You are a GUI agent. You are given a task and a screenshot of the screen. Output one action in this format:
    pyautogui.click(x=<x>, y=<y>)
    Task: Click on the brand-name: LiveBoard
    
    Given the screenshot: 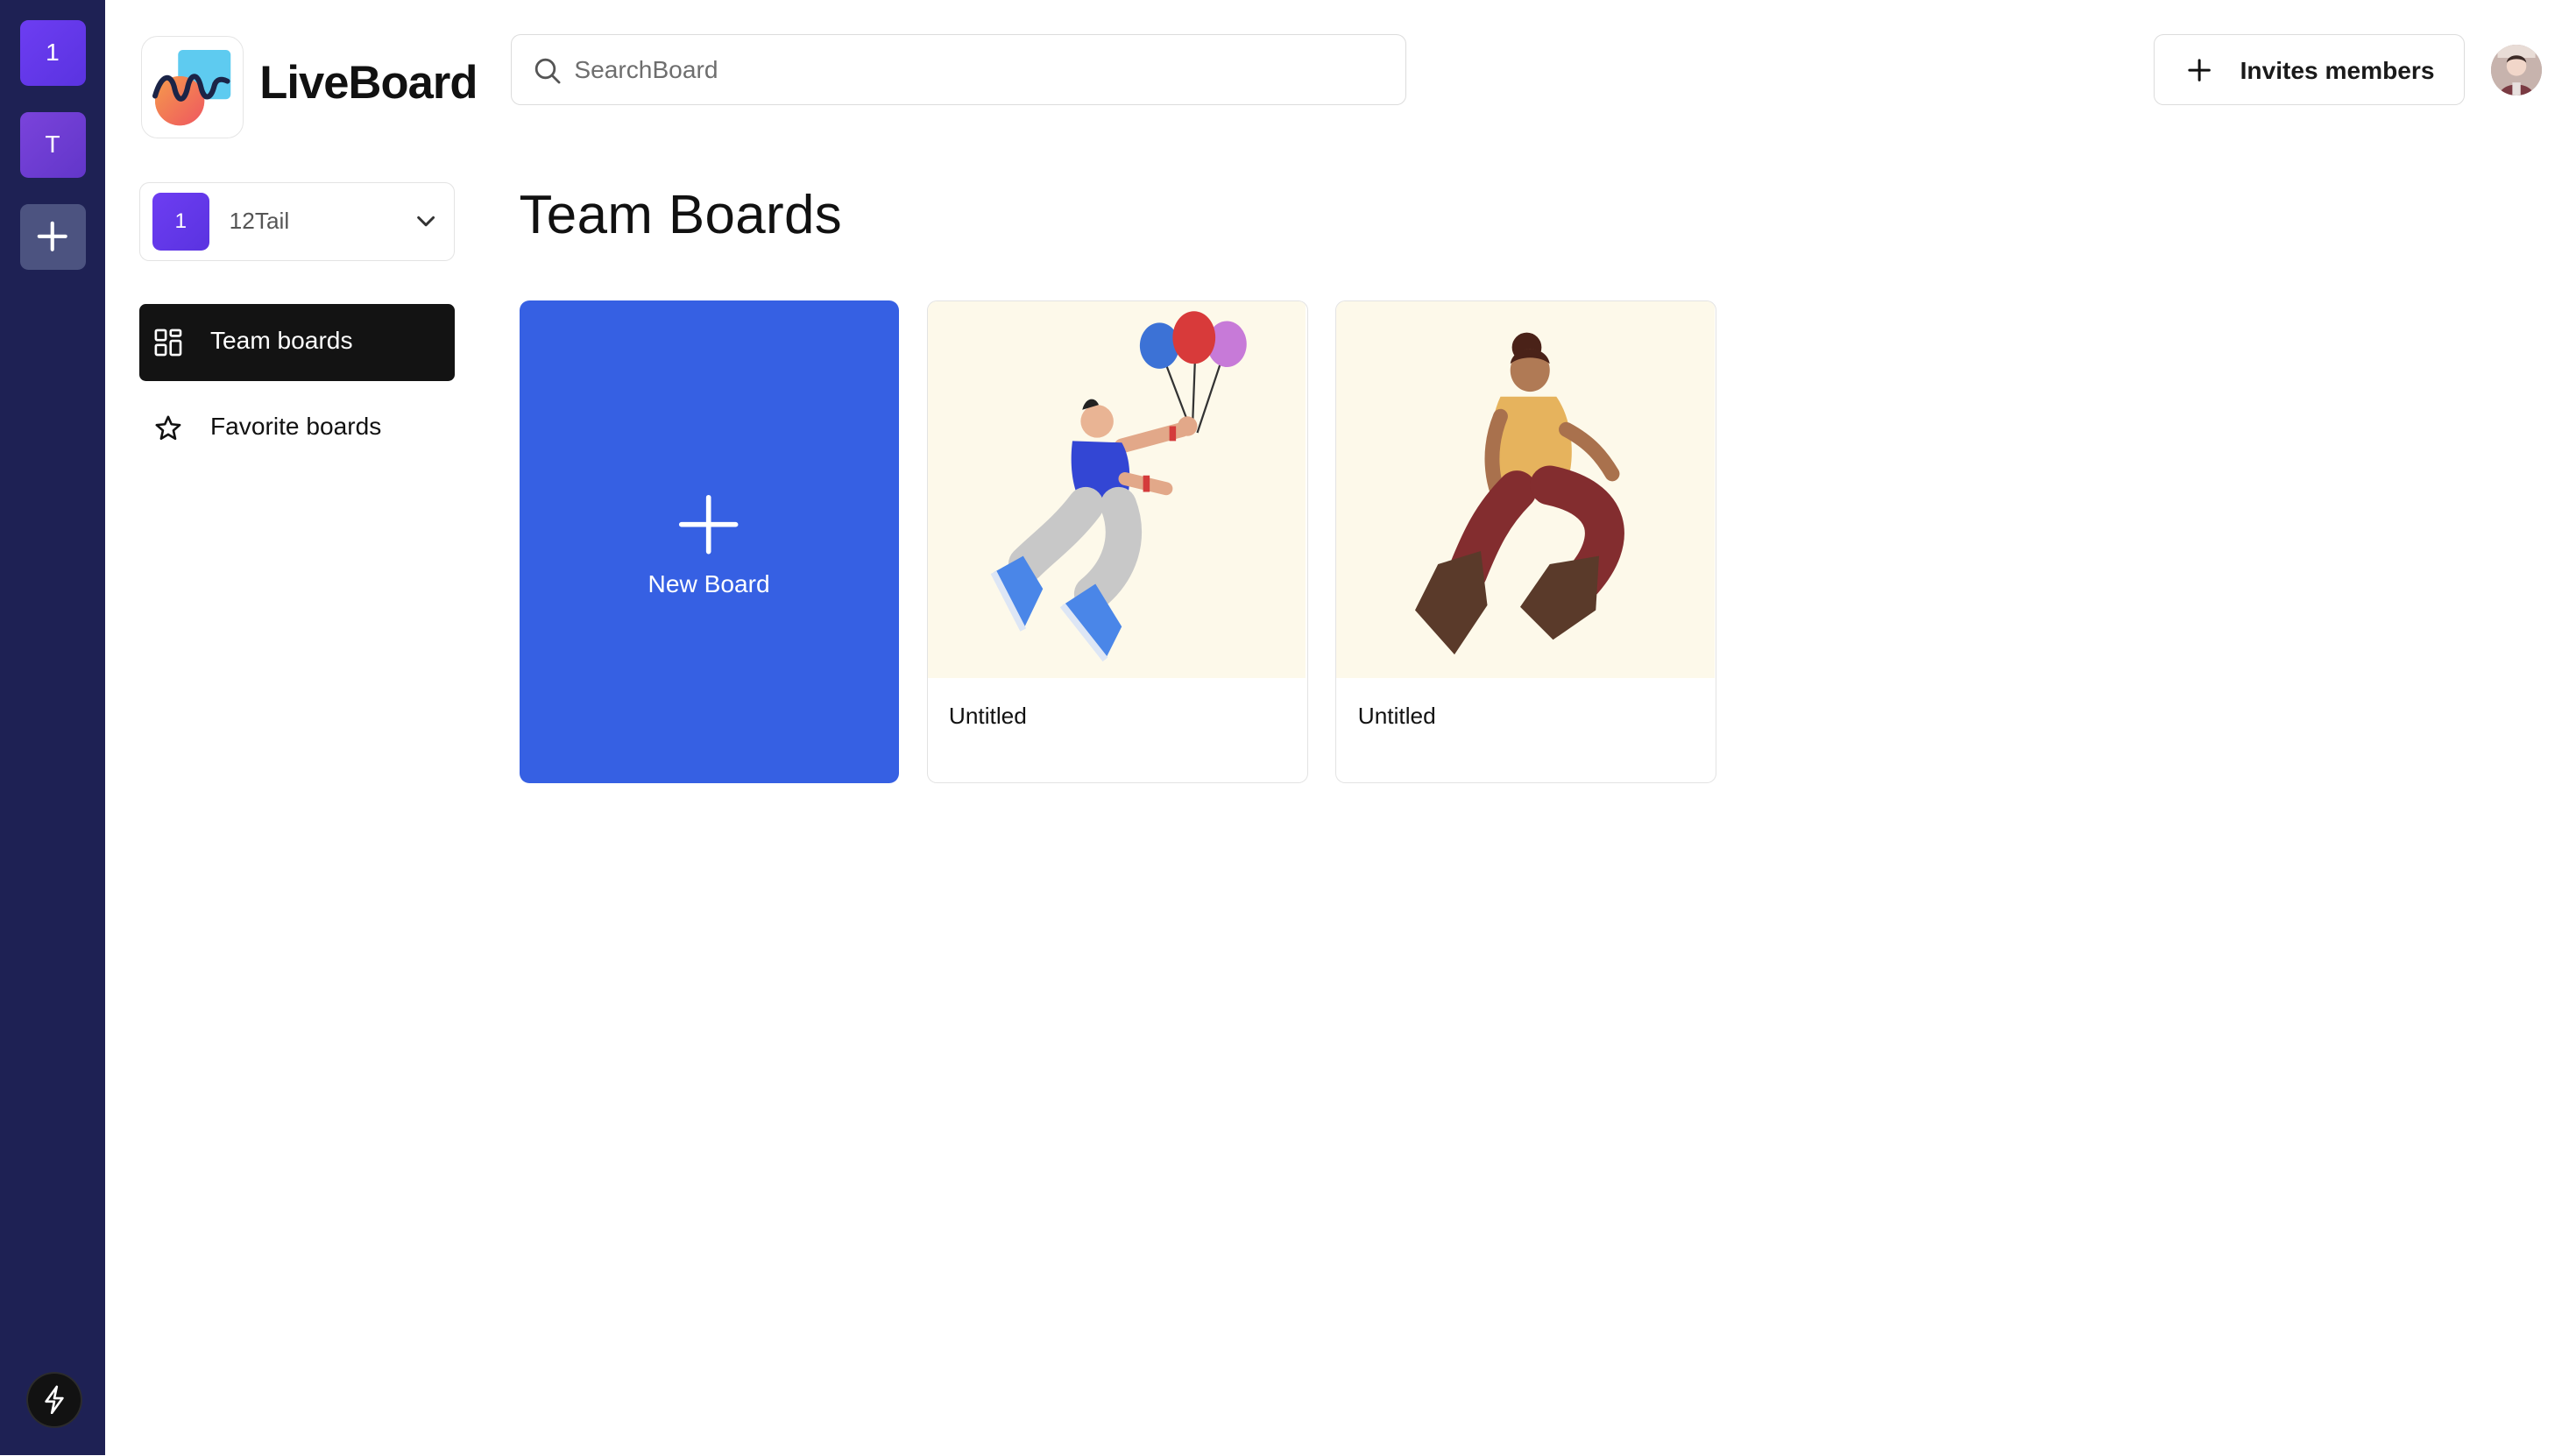 What is the action you would take?
    pyautogui.click(x=368, y=82)
    